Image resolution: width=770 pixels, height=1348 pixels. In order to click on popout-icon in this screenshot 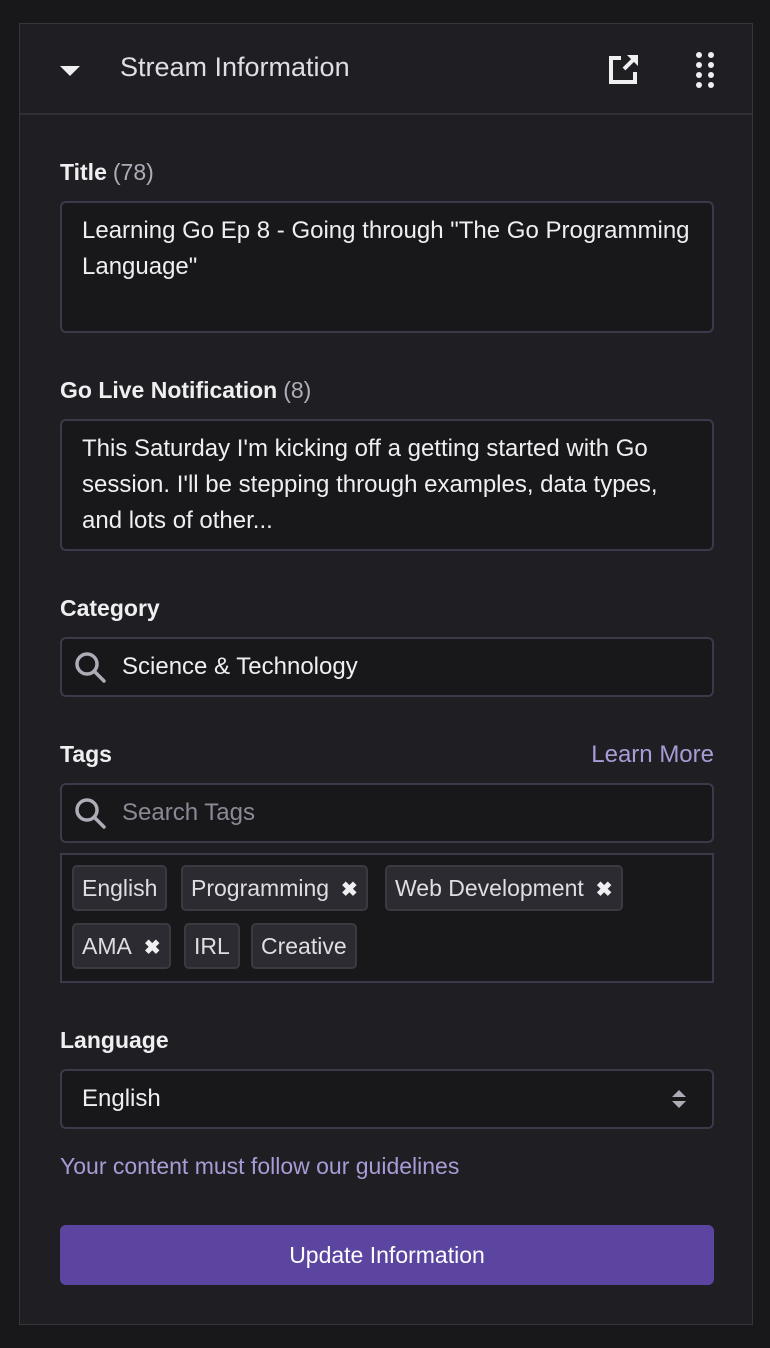, I will do `click(624, 69)`.